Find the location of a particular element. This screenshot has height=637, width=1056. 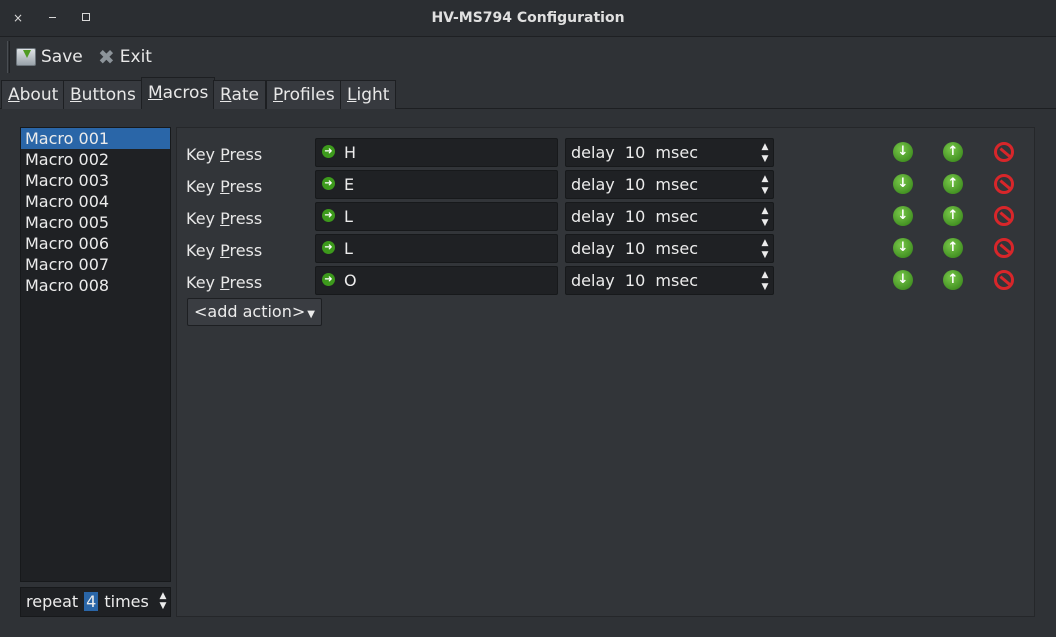

tab-label: Macros is located at coordinates (178, 93).